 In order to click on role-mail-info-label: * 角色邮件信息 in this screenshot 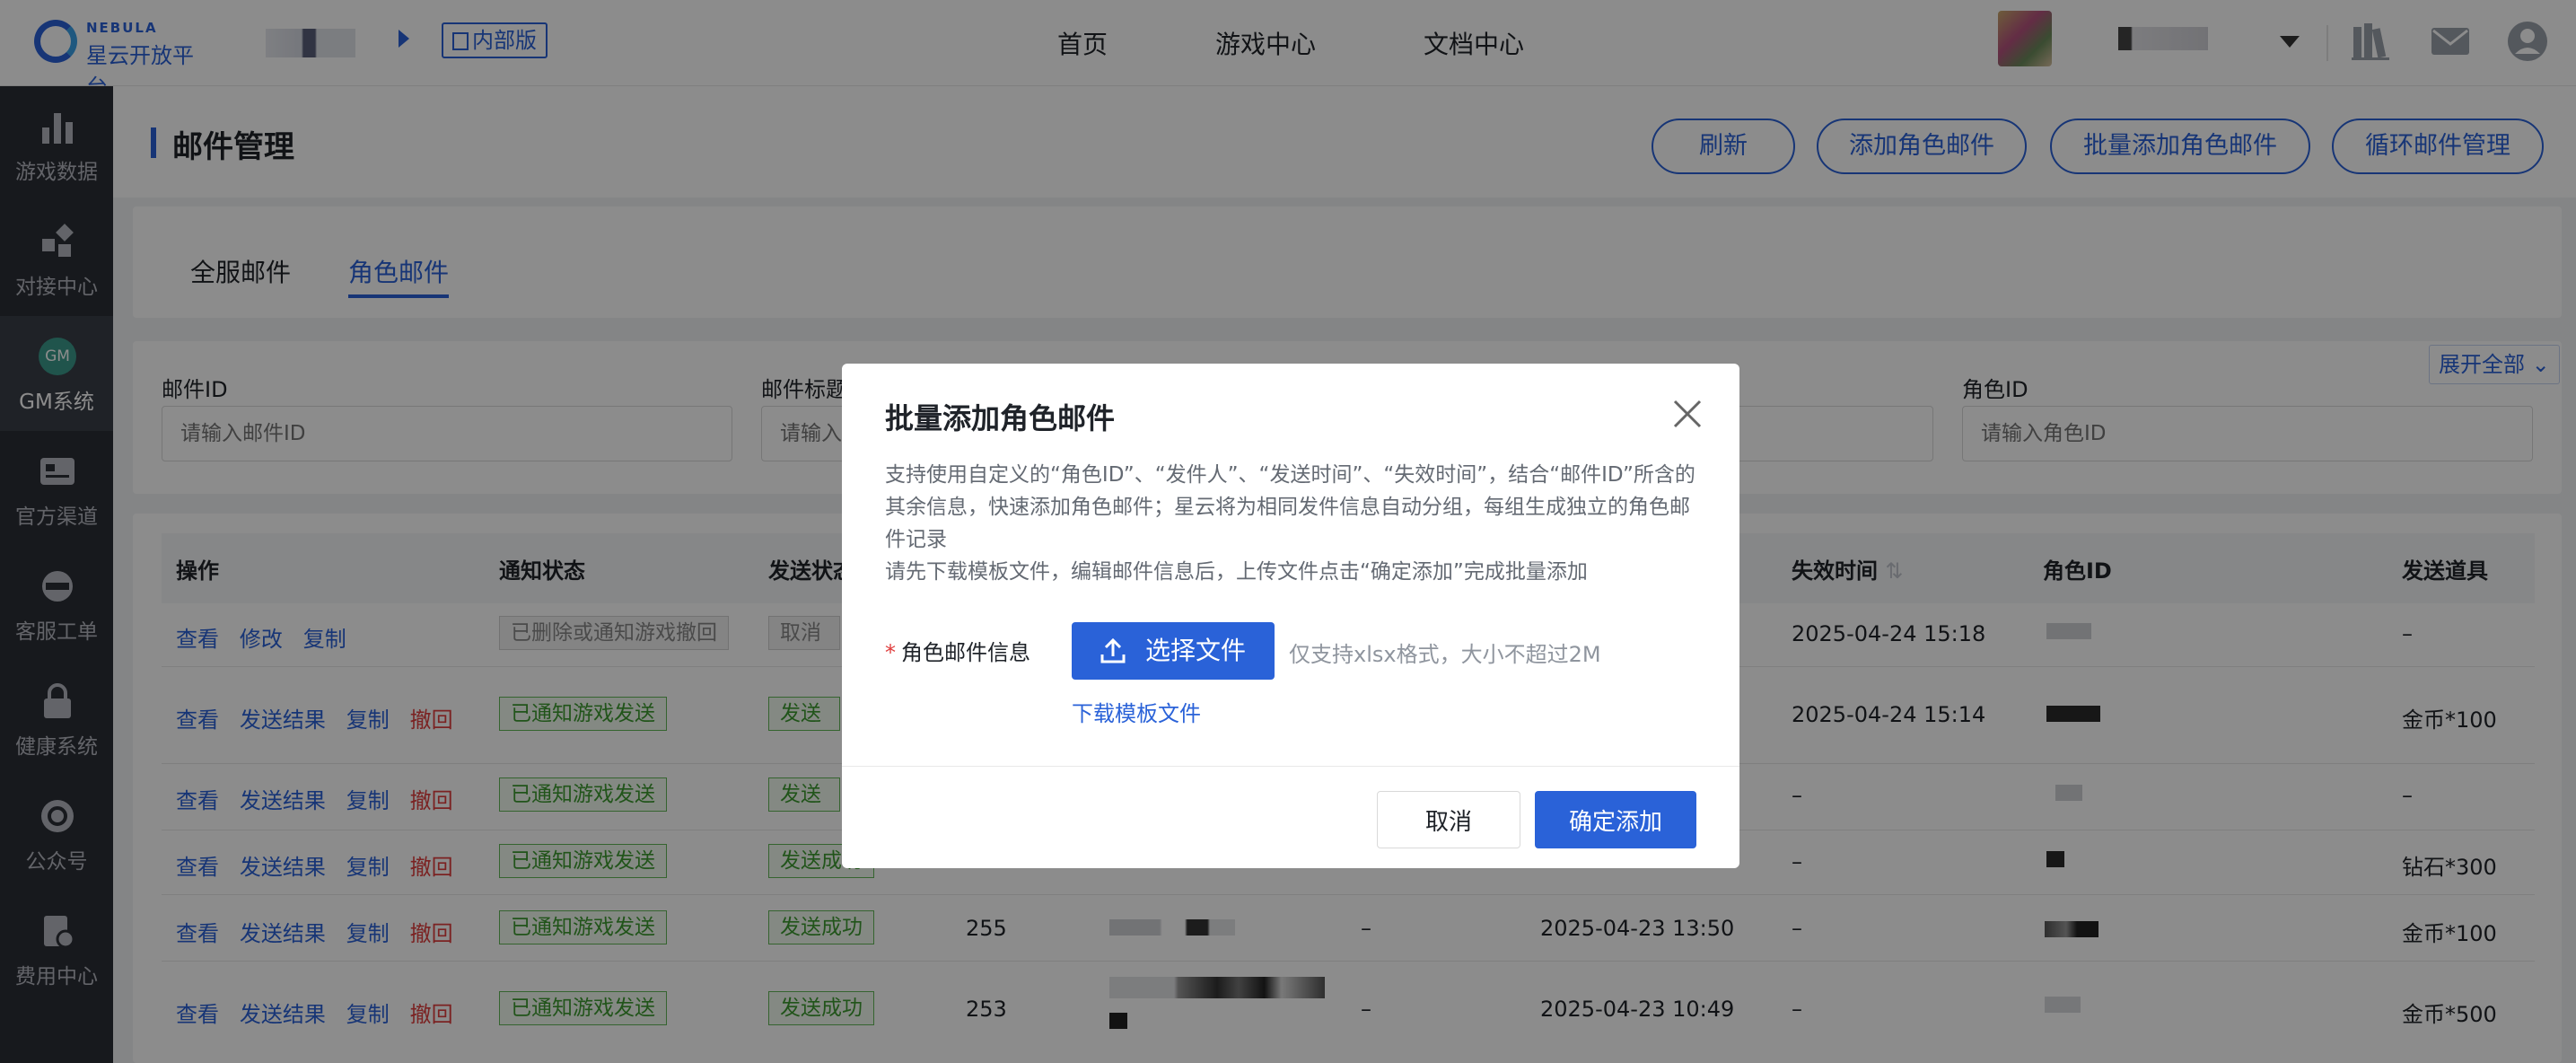, I will do `click(957, 650)`.